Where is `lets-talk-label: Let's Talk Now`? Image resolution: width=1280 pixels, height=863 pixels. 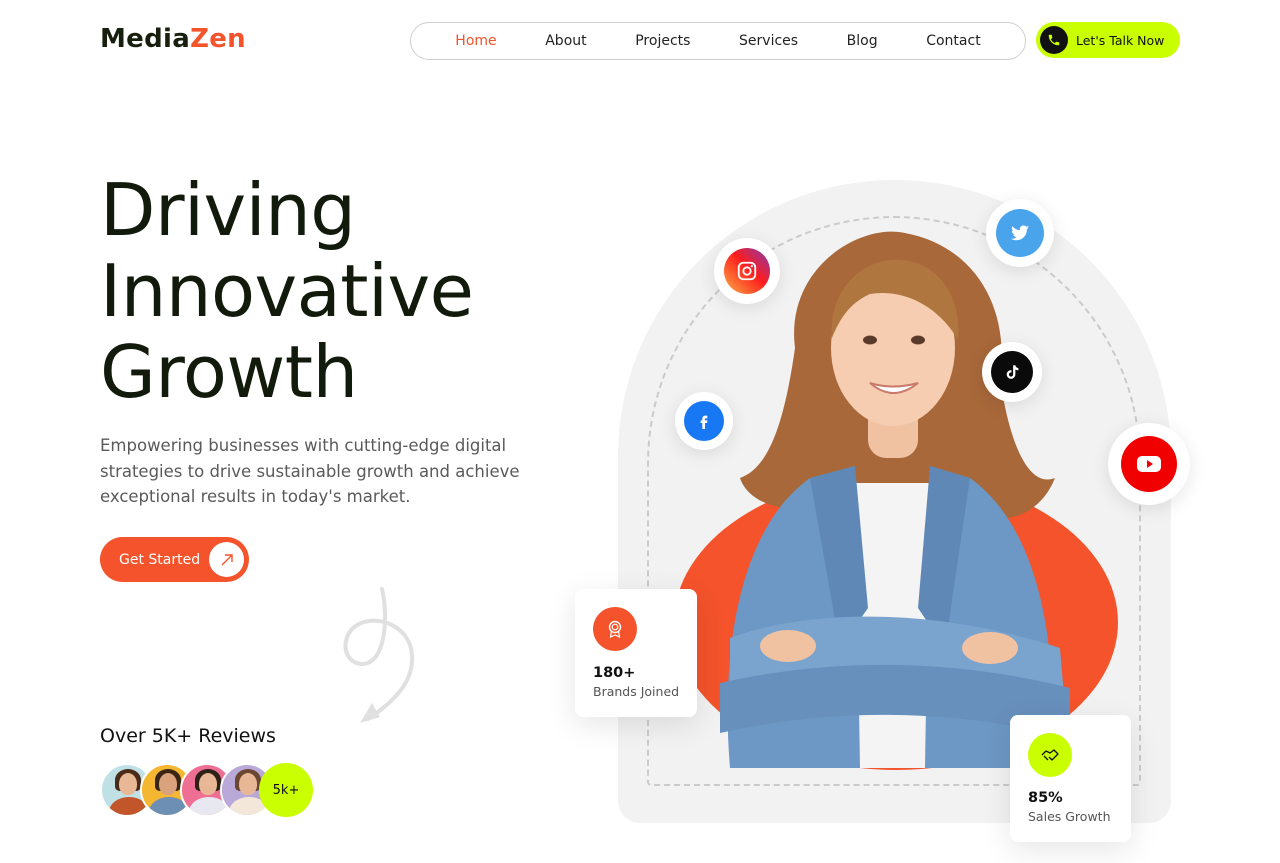
lets-talk-label: Let's Talk Now is located at coordinates (1120, 40).